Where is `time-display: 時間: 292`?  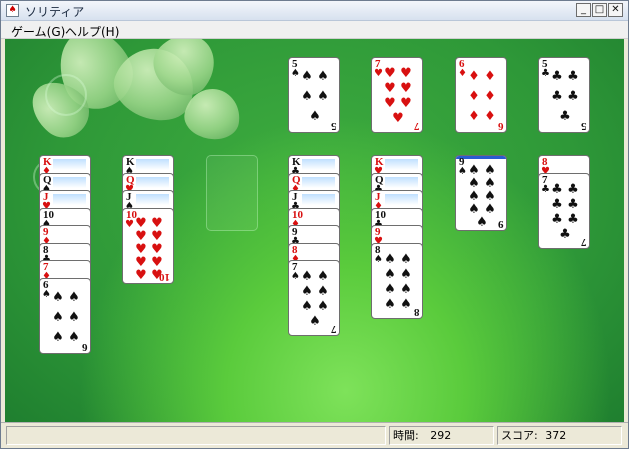
time-display: 時間: 292 is located at coordinates (441, 435).